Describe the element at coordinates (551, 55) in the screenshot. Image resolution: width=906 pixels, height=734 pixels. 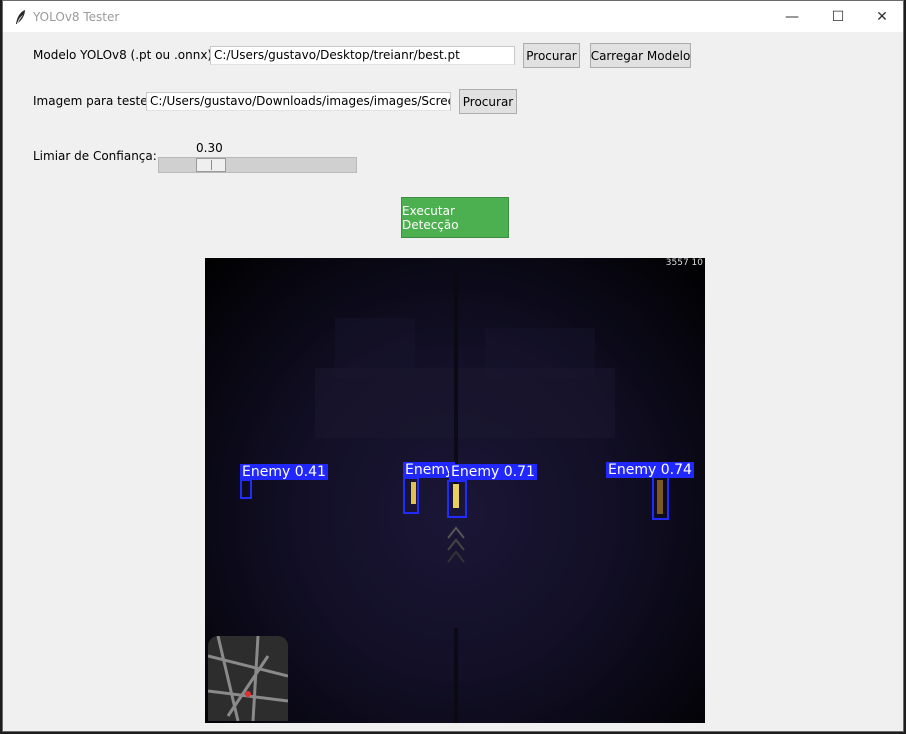
I see `model-browse-button: Procurar` at that location.